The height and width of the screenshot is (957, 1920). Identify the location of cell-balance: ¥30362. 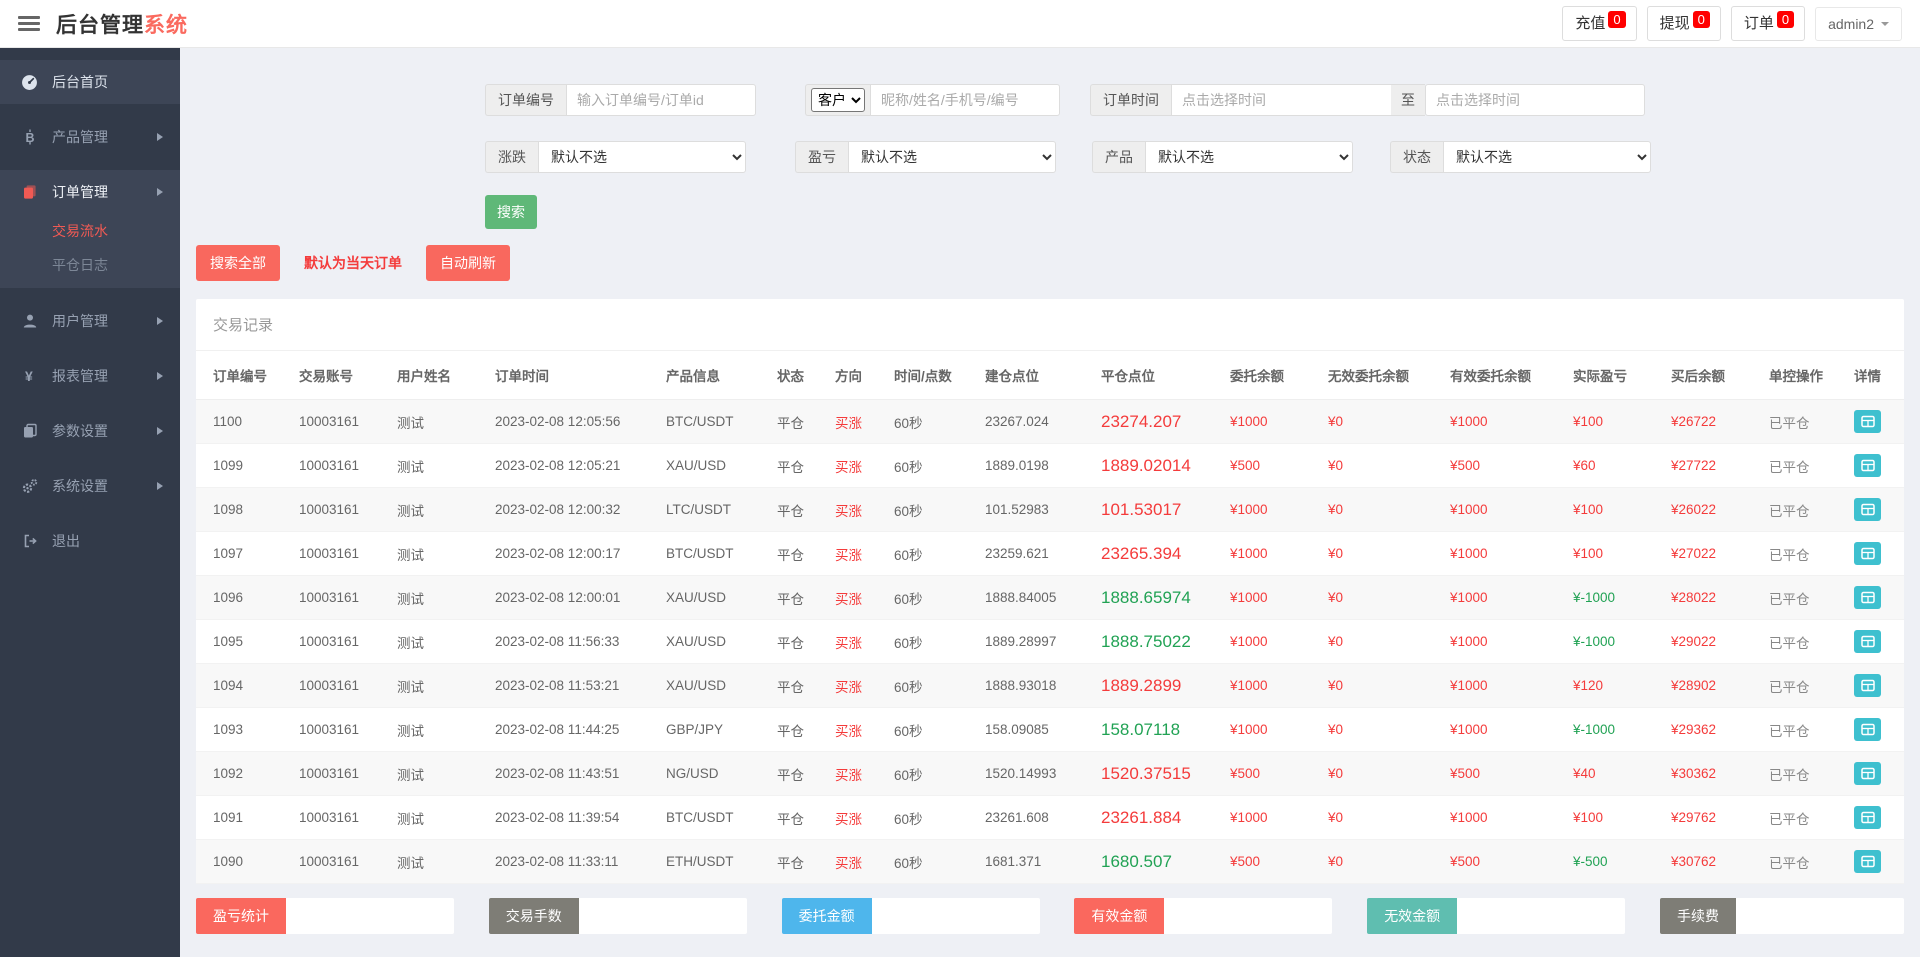
(1712, 773).